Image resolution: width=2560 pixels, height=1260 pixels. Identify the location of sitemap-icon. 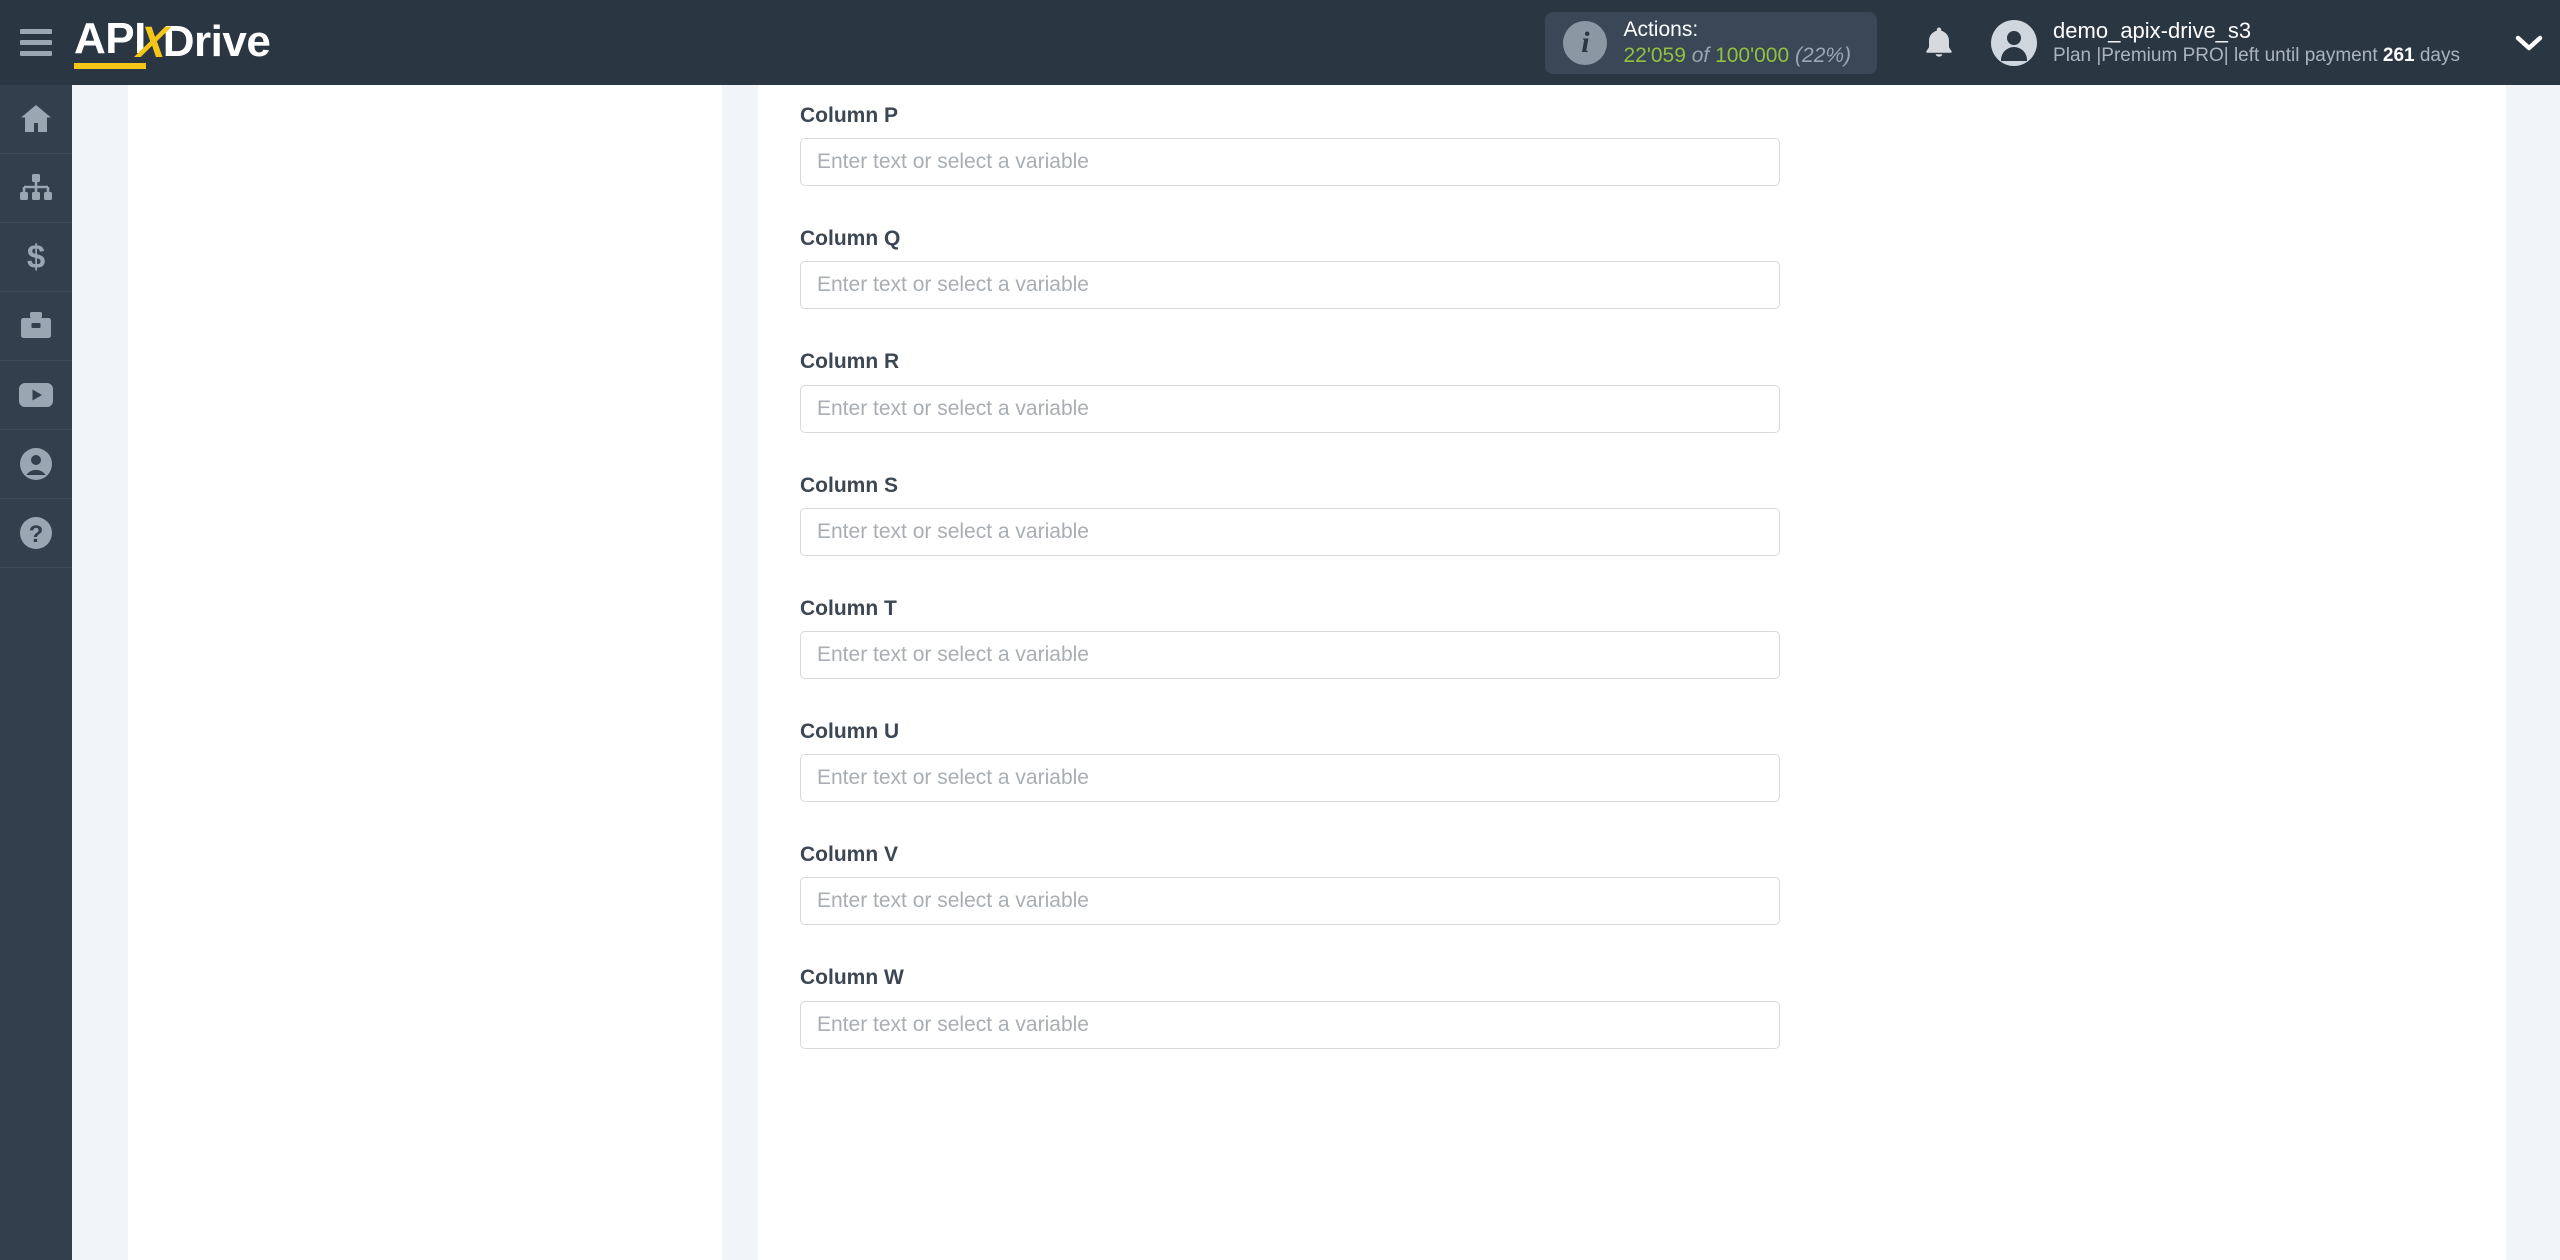
(36, 187).